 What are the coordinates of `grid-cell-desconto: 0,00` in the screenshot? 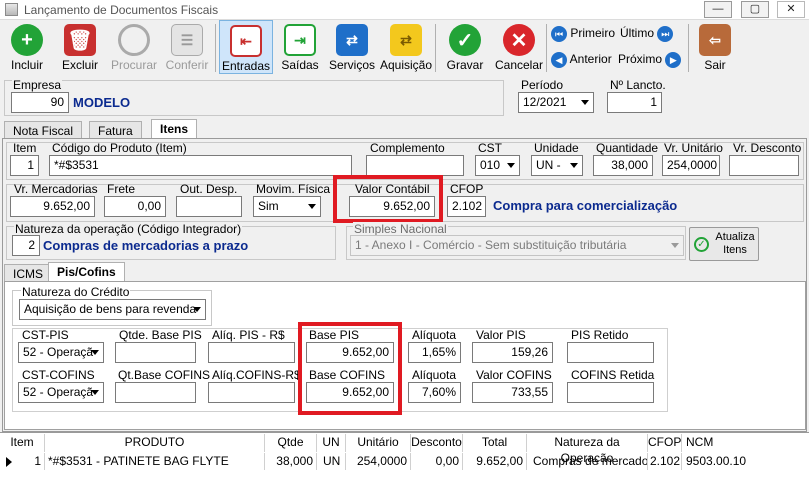 It's located at (437, 461).